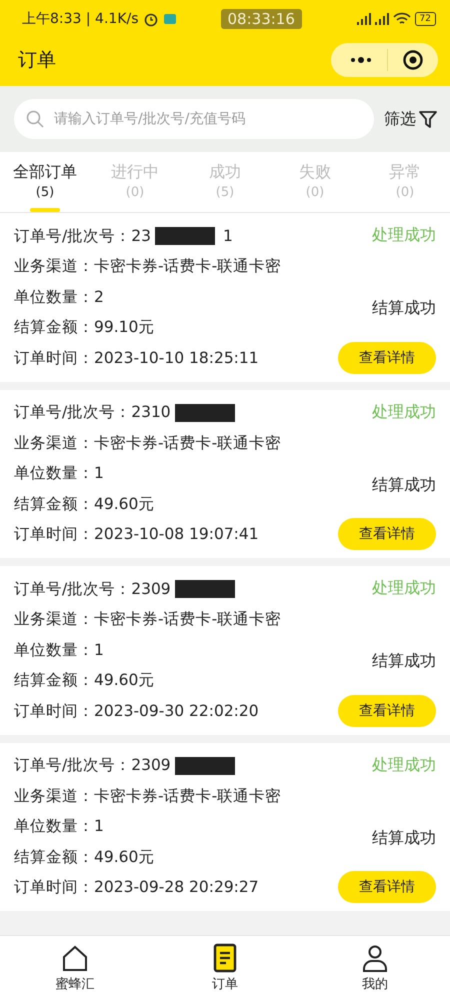 The image size is (450, 1000). What do you see at coordinates (92, 413) in the screenshot?
I see `order-number: 订单号/批次号：2310` at bounding box center [92, 413].